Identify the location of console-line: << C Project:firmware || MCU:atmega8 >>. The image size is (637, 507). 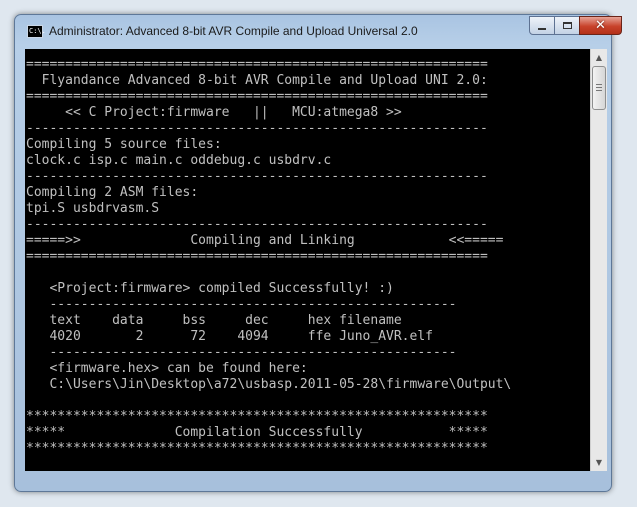
(214, 112).